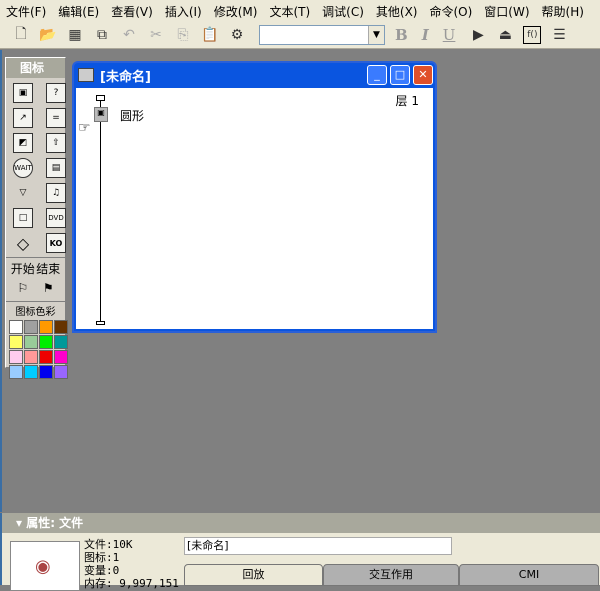 This screenshot has width=600, height=591. I want to click on file-preview: ◉, so click(45, 566).